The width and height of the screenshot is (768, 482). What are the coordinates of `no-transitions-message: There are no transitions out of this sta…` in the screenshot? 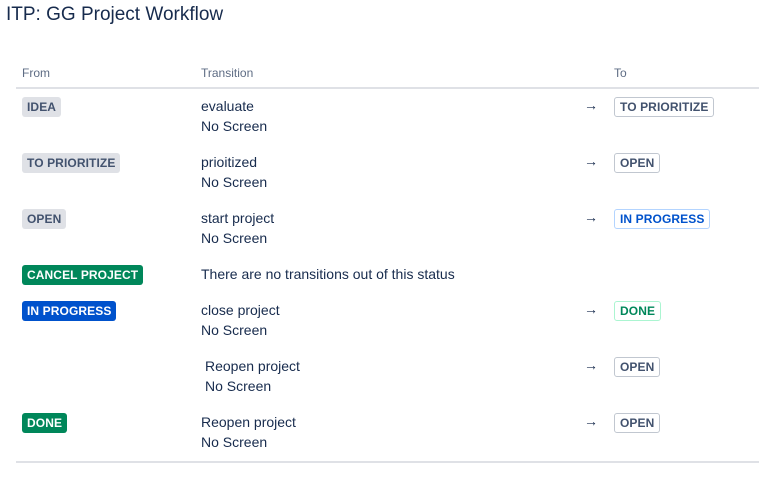 It's located at (328, 274).